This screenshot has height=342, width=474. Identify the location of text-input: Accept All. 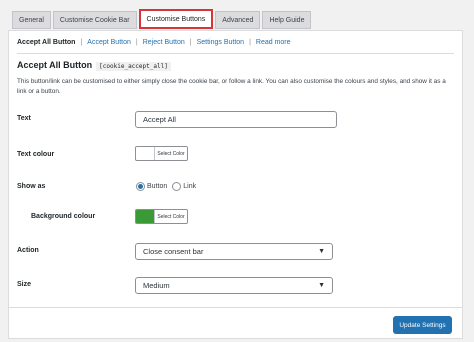
(236, 119).